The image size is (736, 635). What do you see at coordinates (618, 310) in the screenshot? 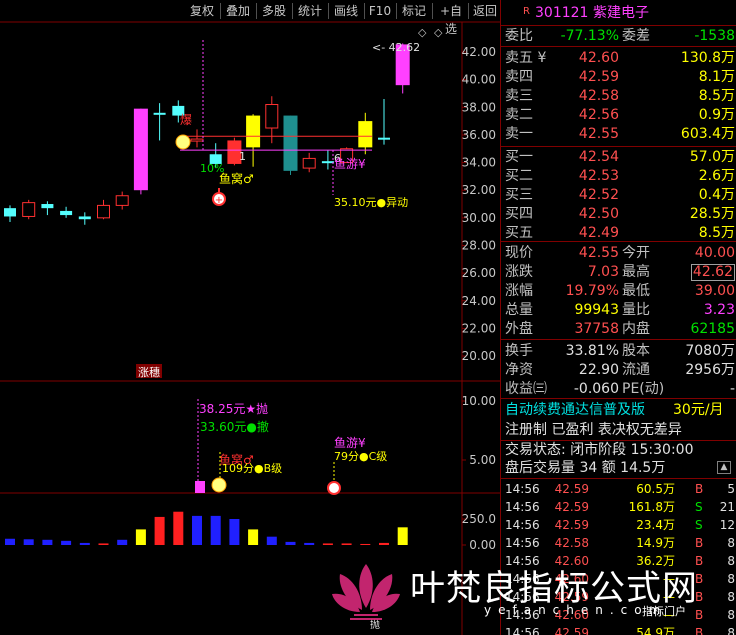
I see `quote-row: 总量 99943 量比 3.23` at bounding box center [618, 310].